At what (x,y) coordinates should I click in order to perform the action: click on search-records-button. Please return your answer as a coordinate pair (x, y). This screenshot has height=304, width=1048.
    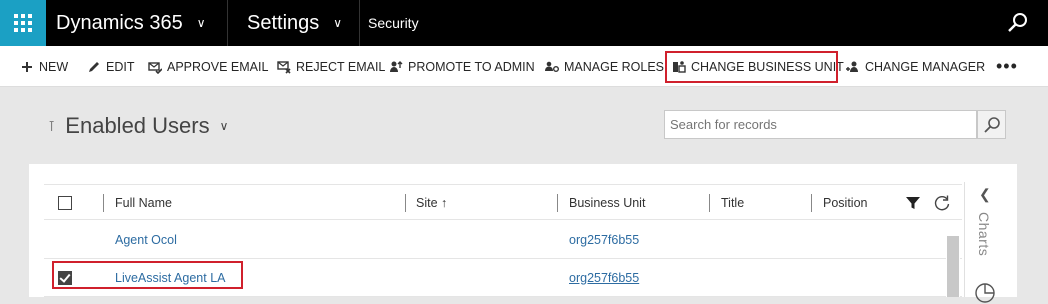
    Looking at the image, I should click on (991, 124).